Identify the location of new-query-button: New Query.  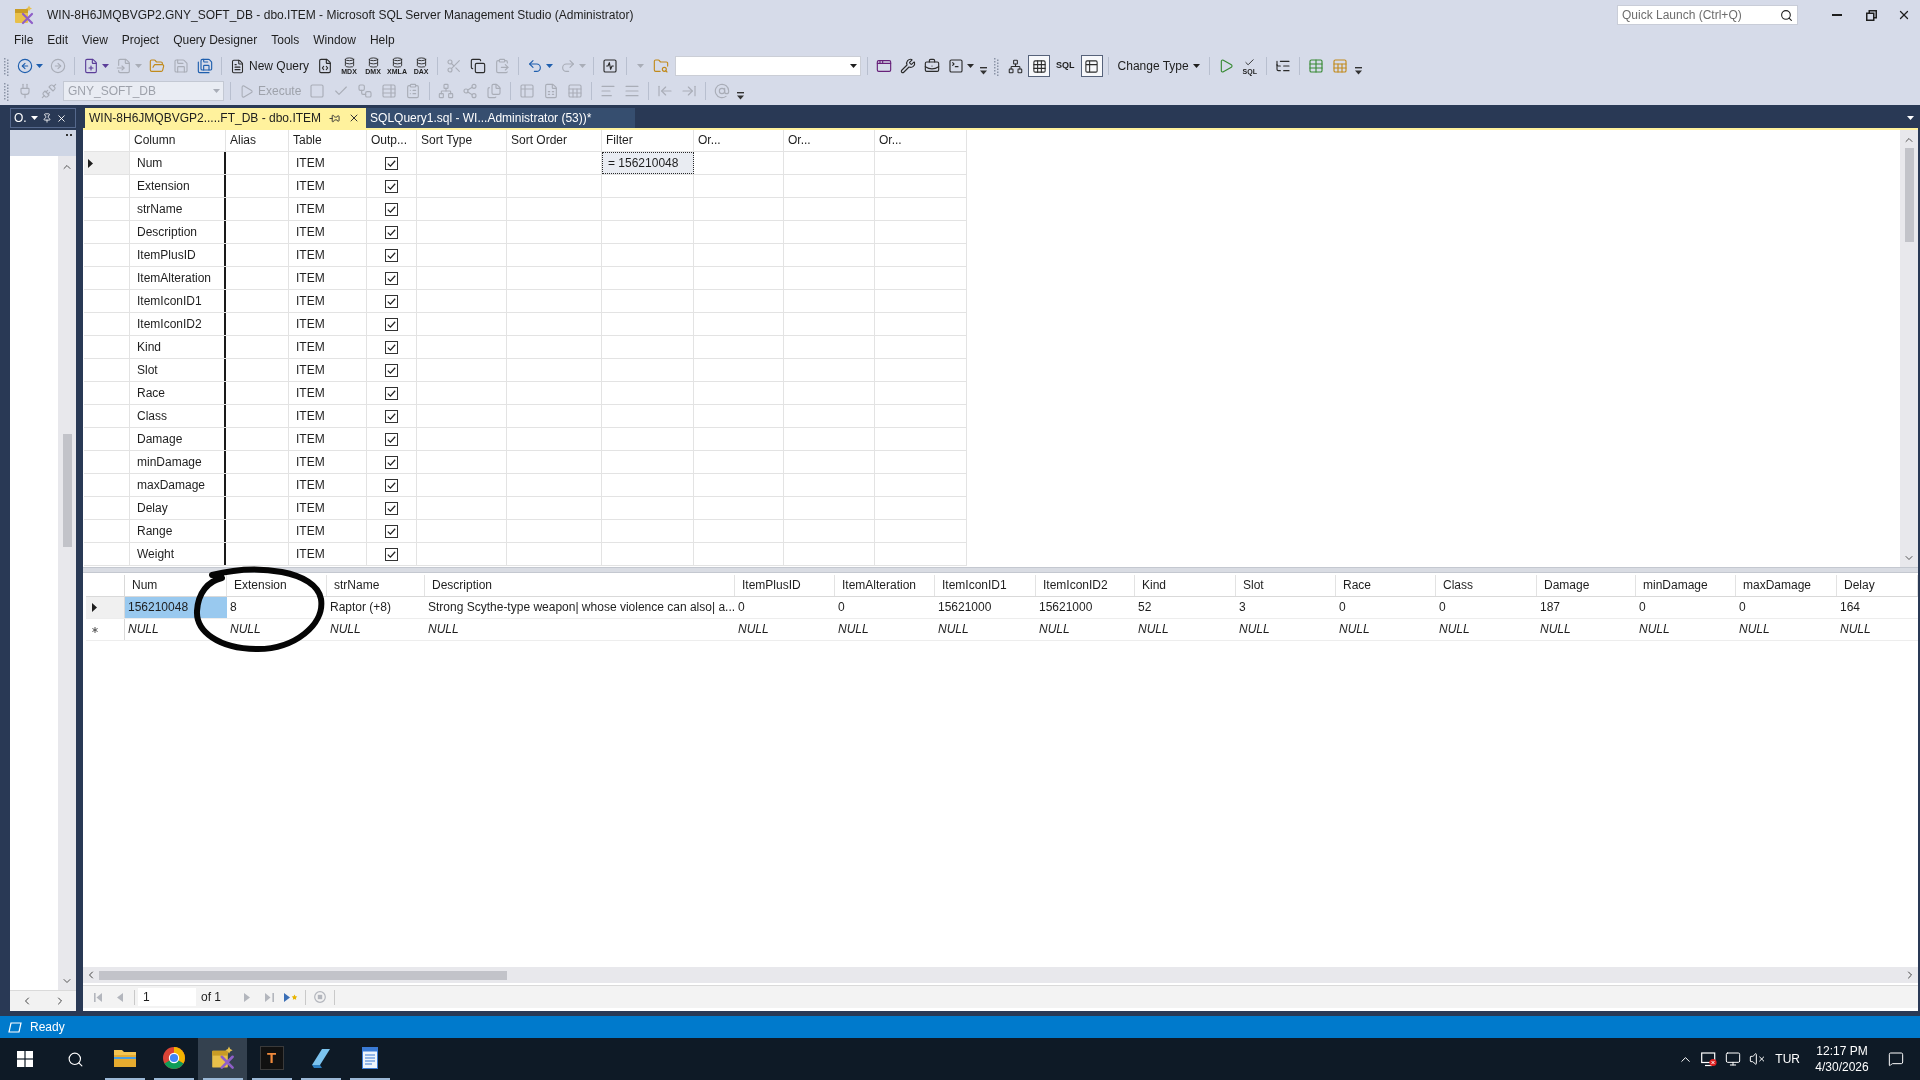
(270, 66).